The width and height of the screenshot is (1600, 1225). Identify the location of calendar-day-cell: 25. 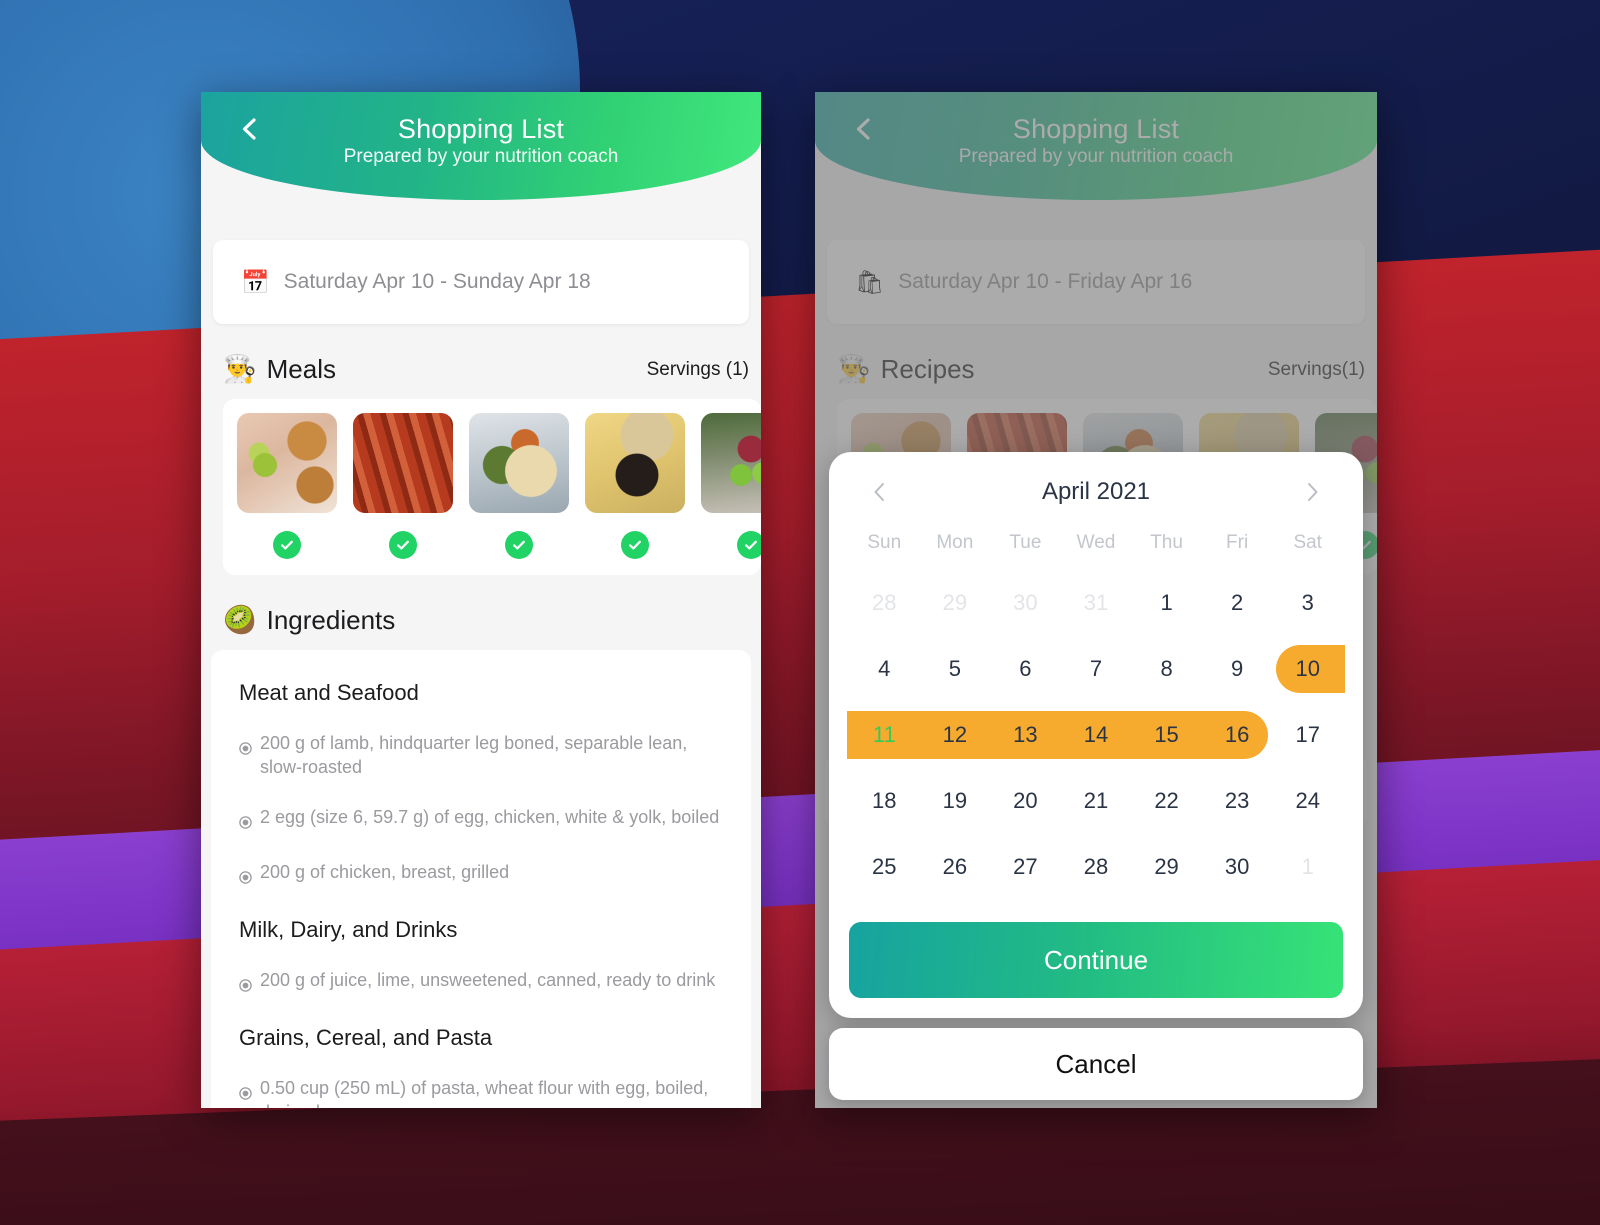
(884, 867).